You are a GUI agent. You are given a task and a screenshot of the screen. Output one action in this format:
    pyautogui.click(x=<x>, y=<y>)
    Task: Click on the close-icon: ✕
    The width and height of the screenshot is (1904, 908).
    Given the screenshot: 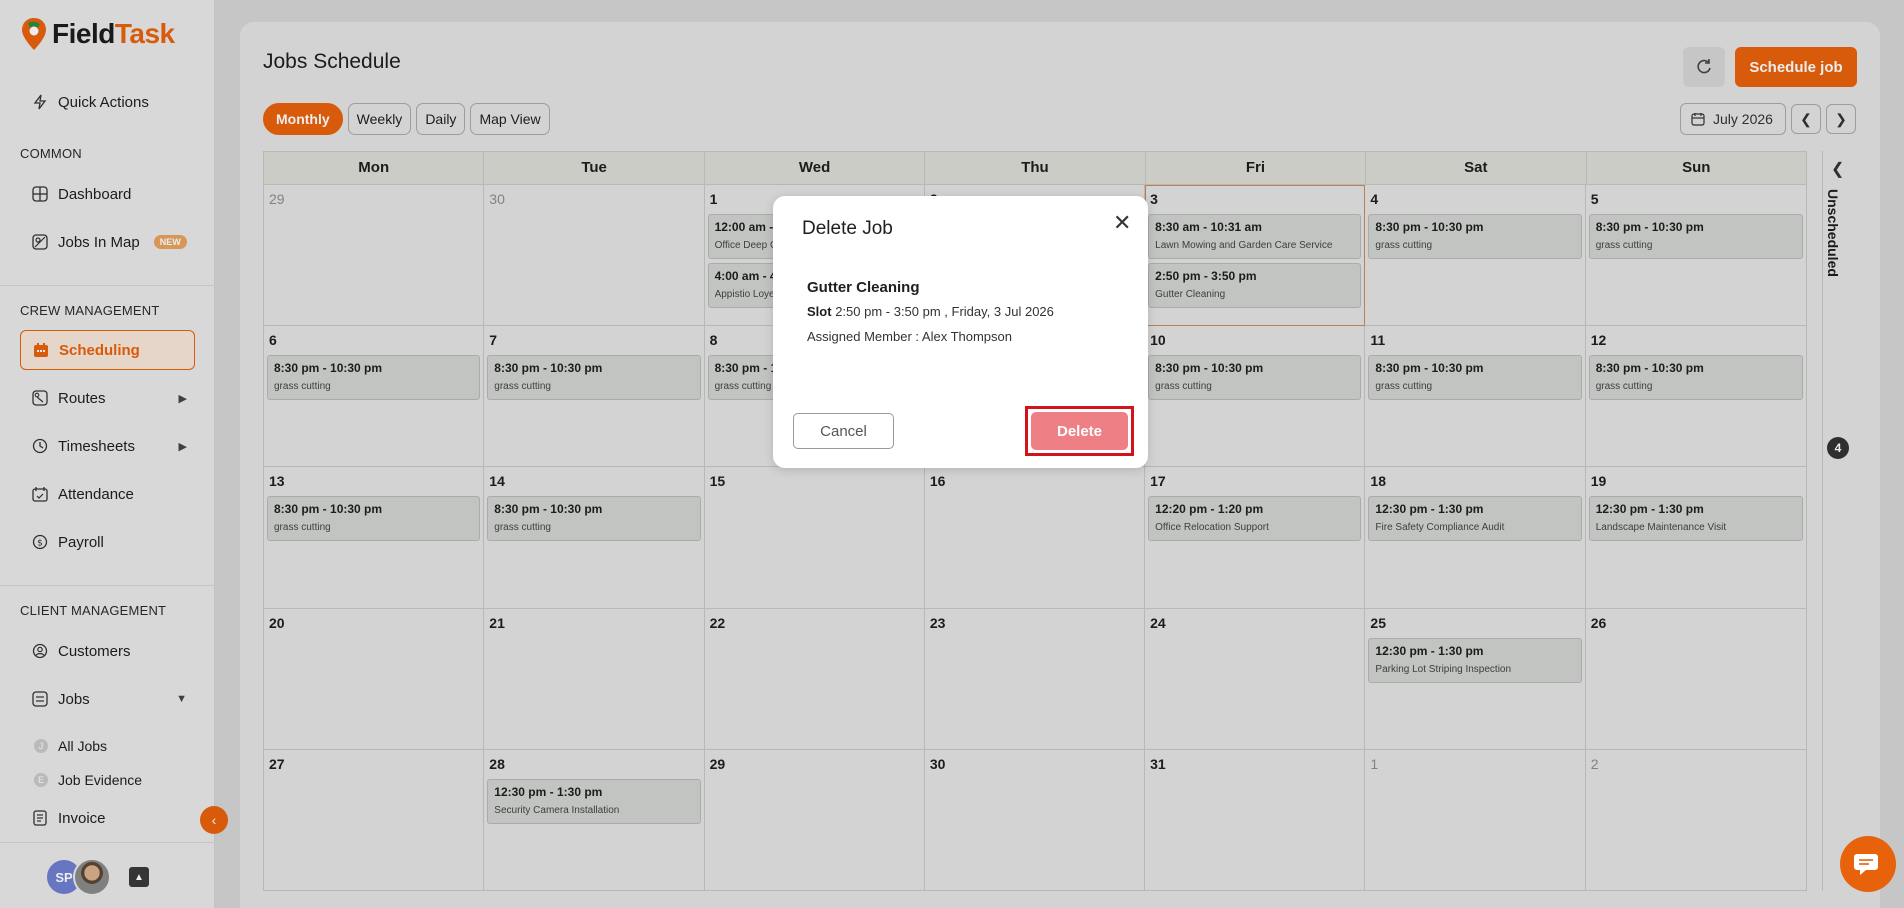 What is the action you would take?
    pyautogui.click(x=1122, y=223)
    